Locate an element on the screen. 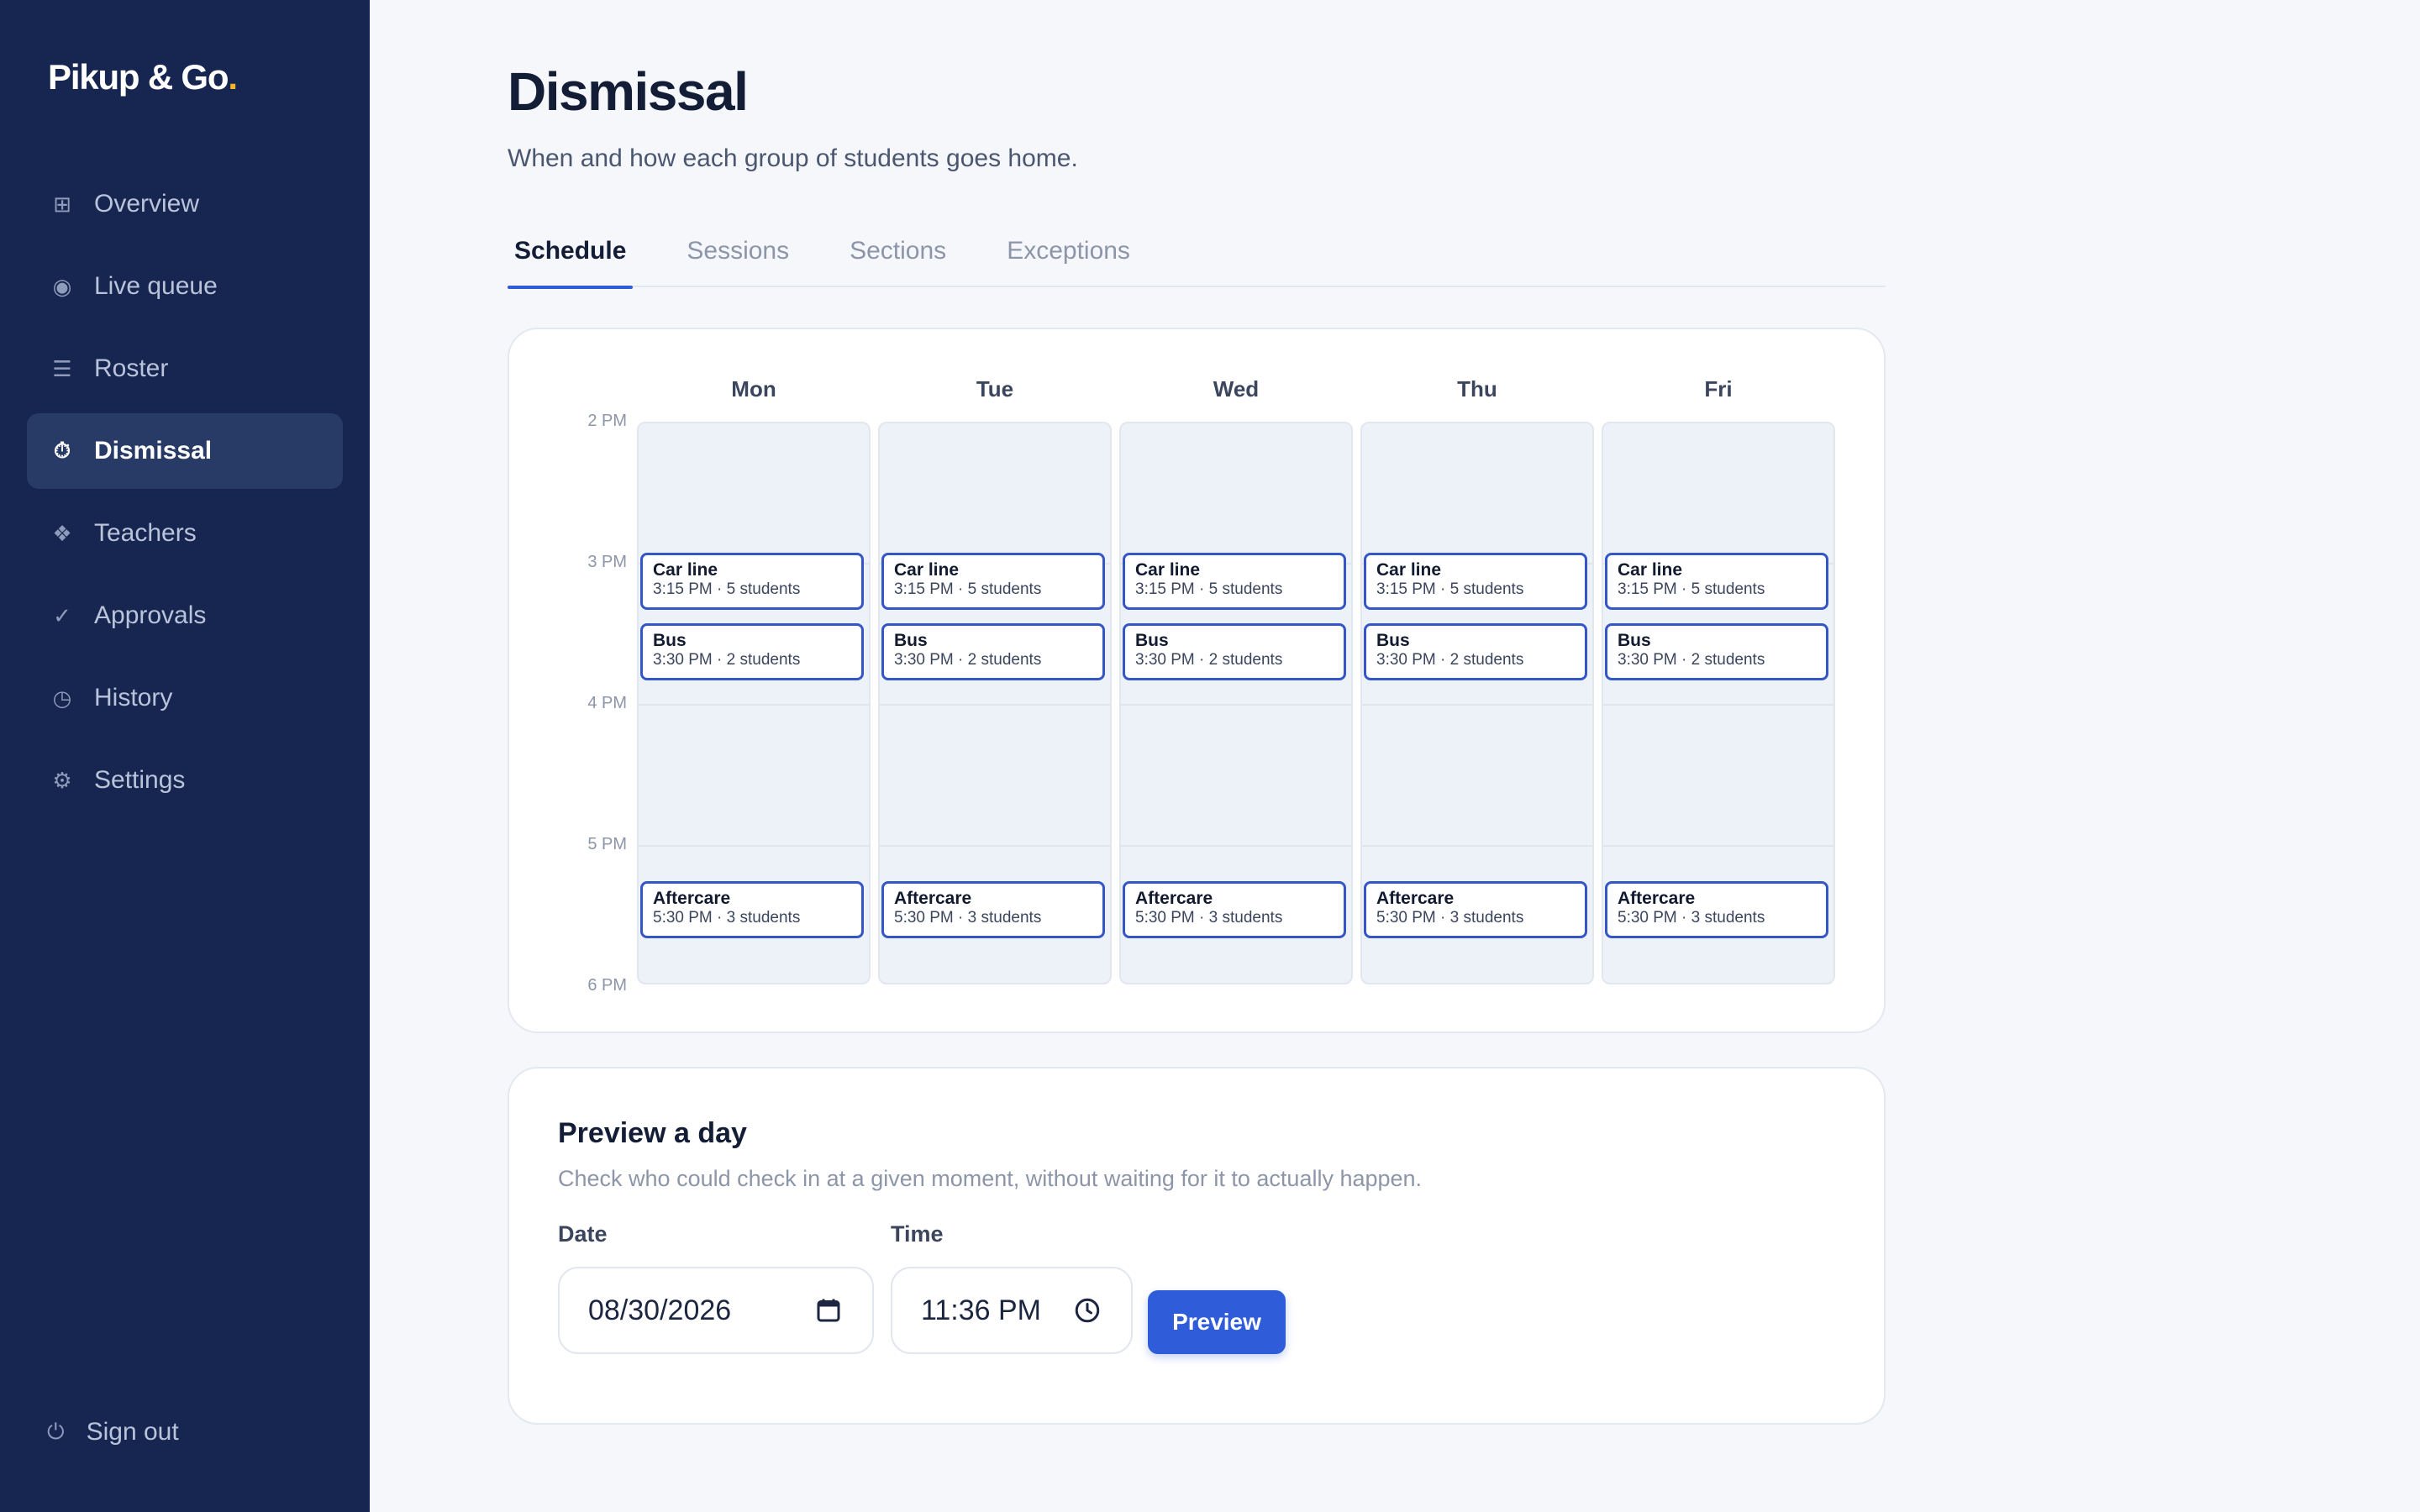 The image size is (2420, 1512). sidebar-item-label: Roster is located at coordinates (131, 368).